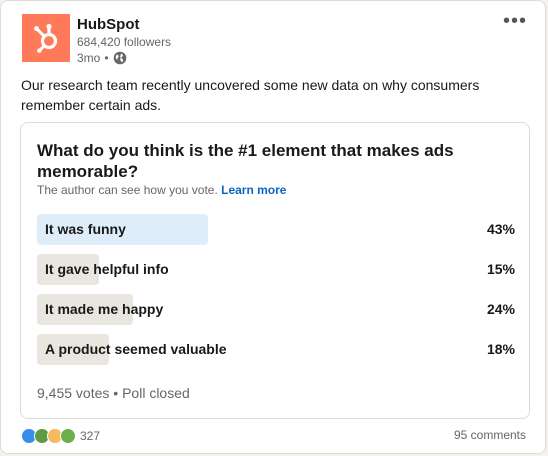  I want to click on post-header: HubSpot 684,420 followers 3mo •, so click(96, 40).